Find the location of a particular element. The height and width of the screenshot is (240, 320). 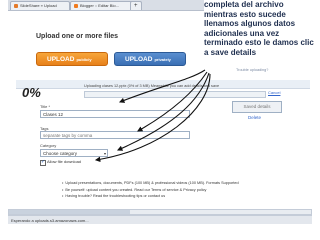

tags-field is located at coordinates (115, 135).